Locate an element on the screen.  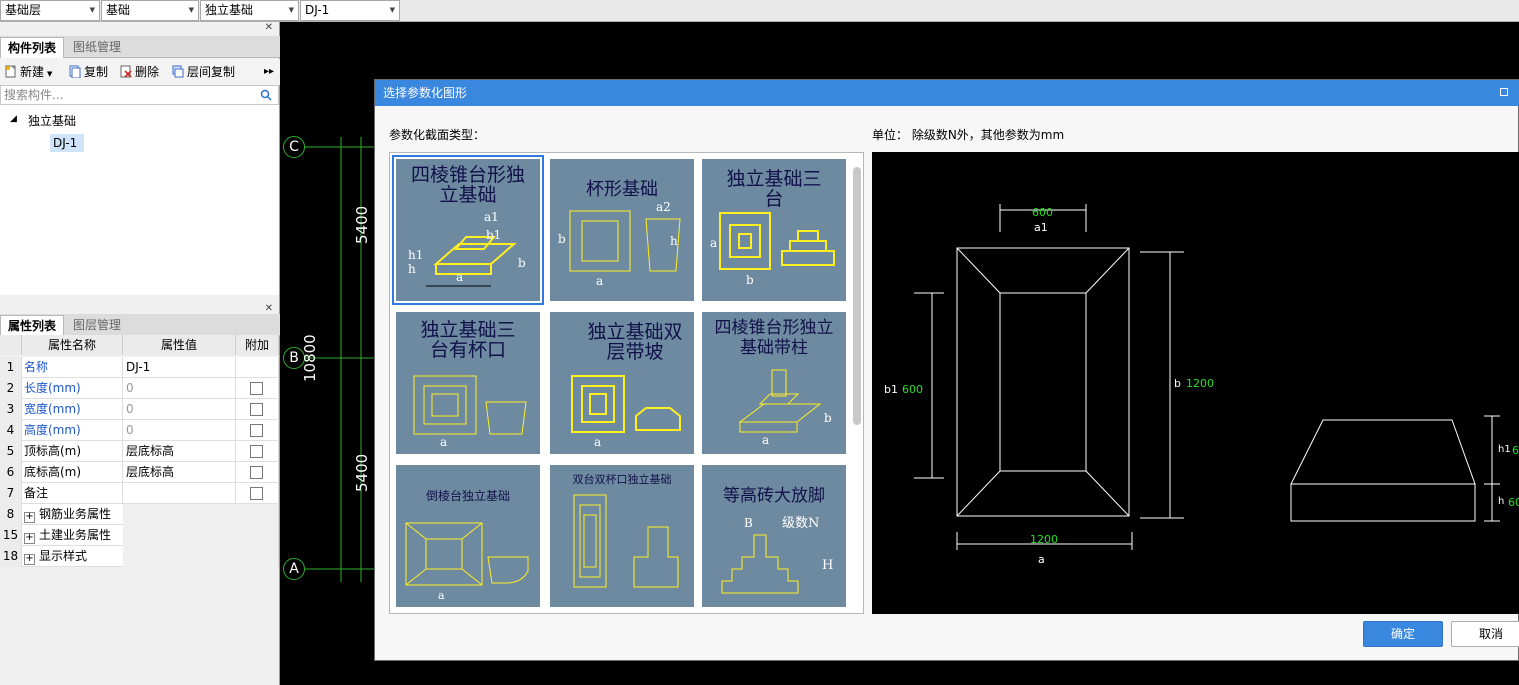
floor-select: 基础层 ▼ is located at coordinates (50, 10).